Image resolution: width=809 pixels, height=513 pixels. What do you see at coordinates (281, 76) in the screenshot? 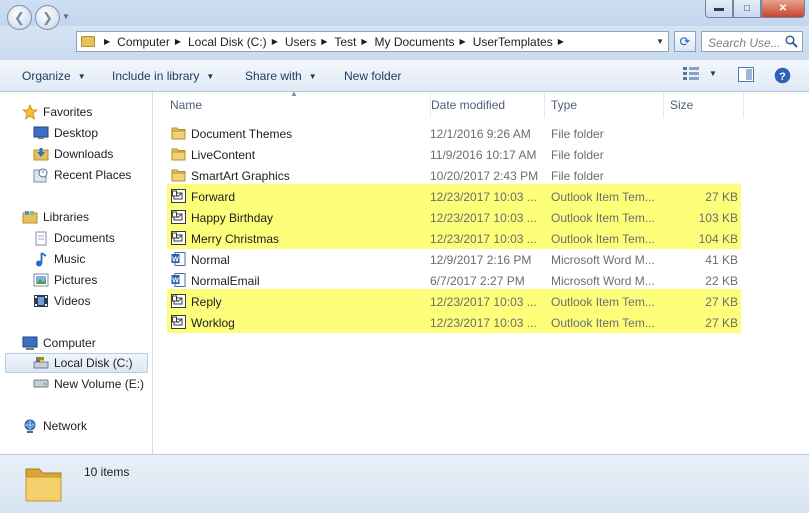
I see `share-with-button: Share with ▼` at bounding box center [281, 76].